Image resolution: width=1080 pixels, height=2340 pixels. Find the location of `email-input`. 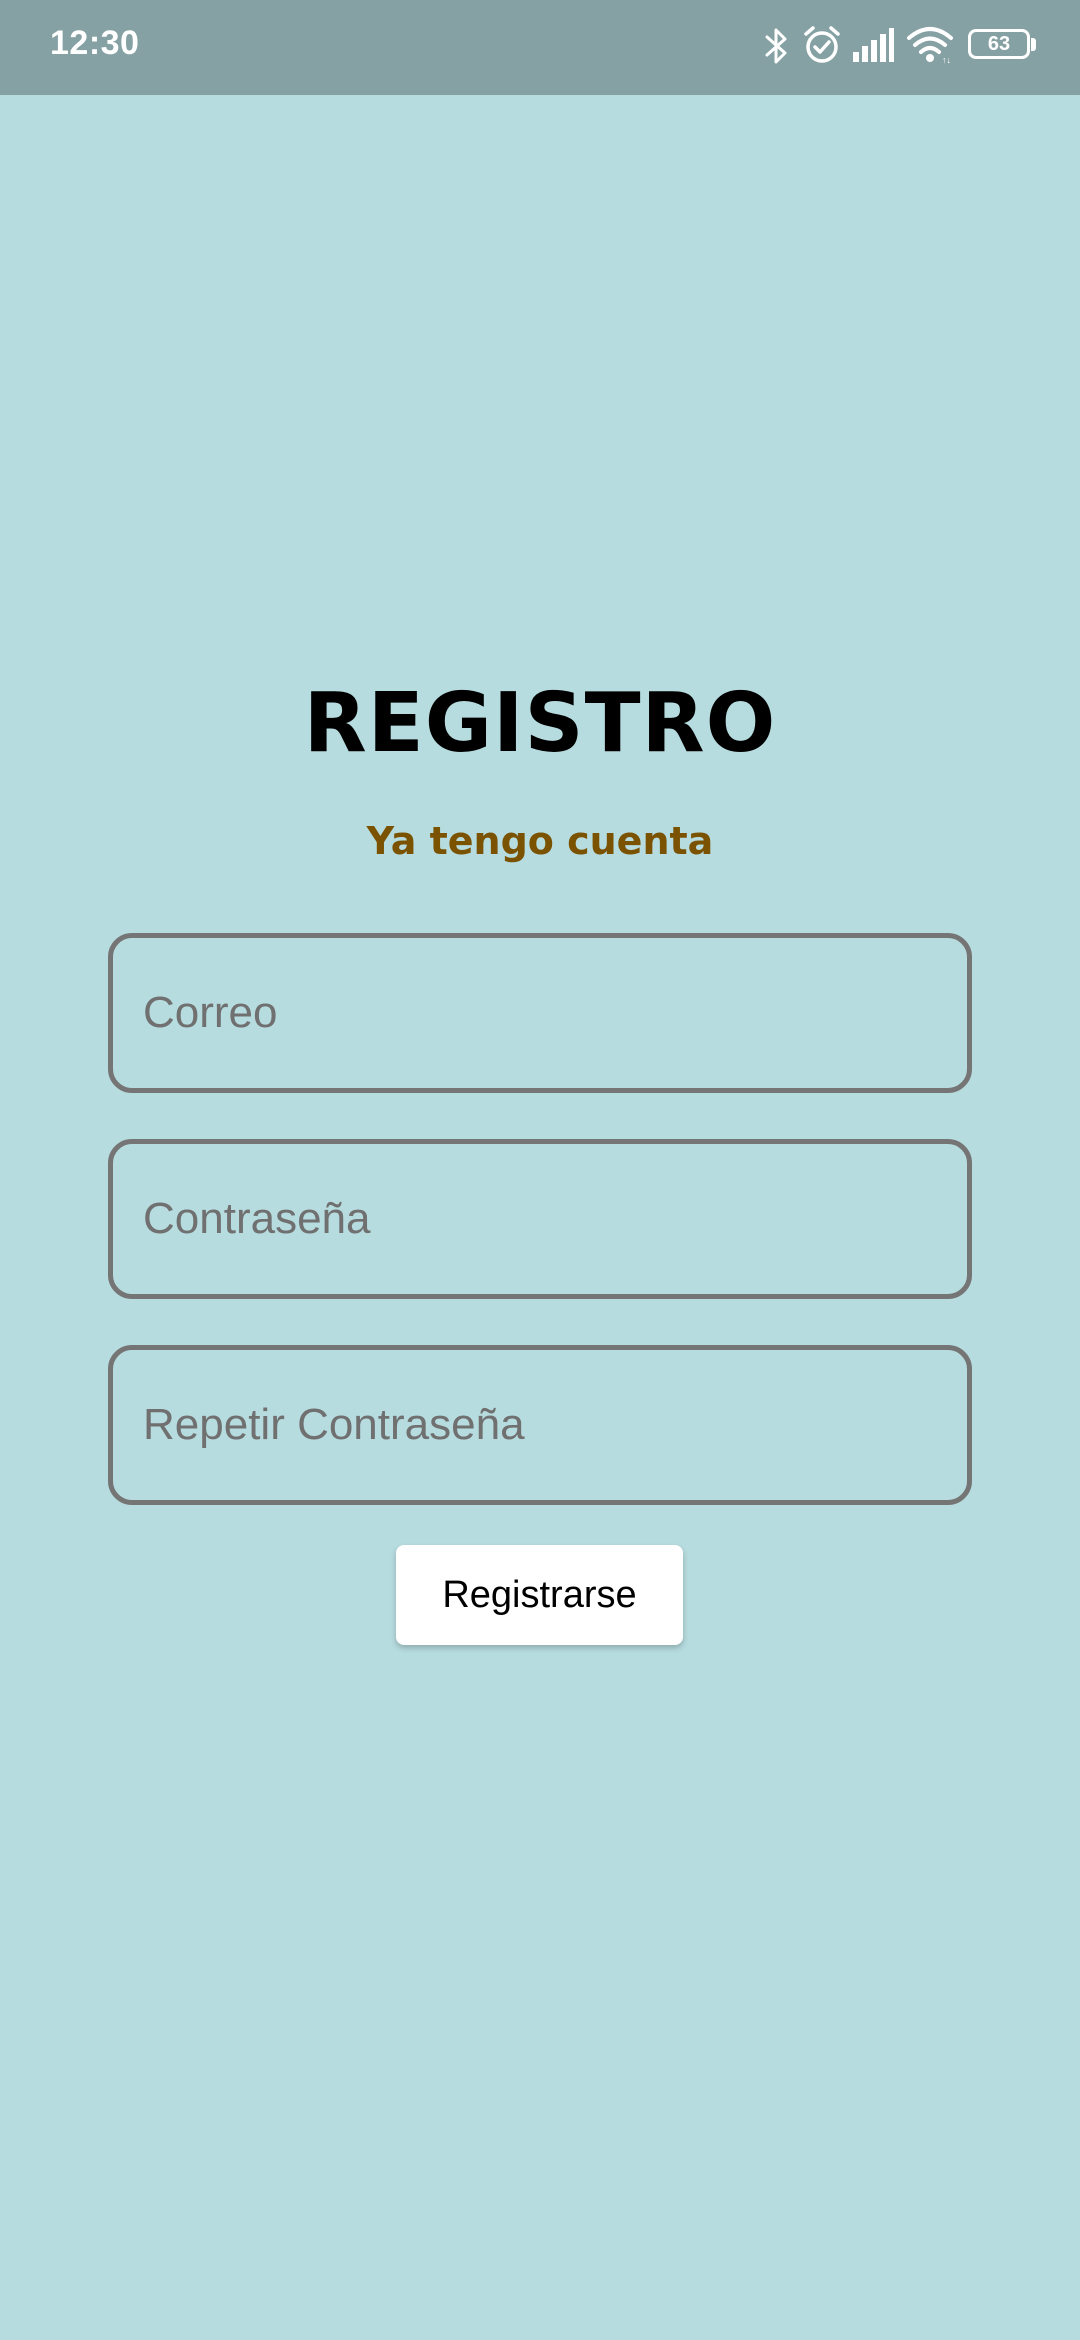

email-input is located at coordinates (538, 1013).